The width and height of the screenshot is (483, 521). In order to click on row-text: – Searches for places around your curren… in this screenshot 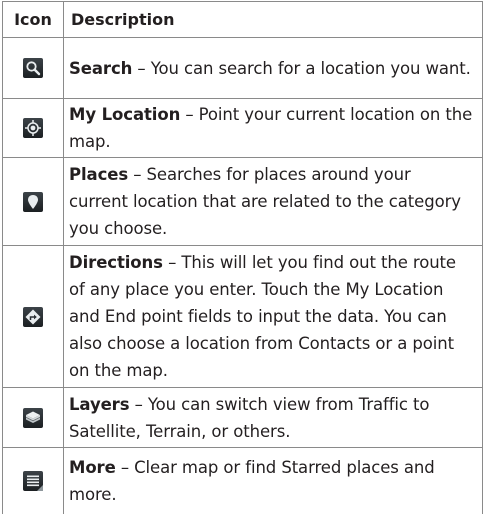, I will do `click(265, 201)`.